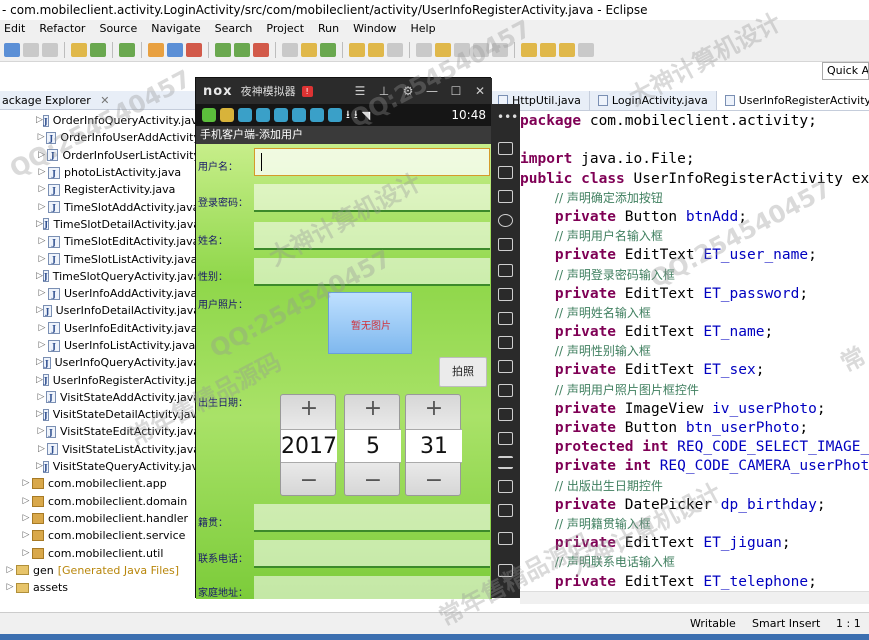  Describe the element at coordinates (505, 196) in the screenshot. I see `scissors-icon` at that location.